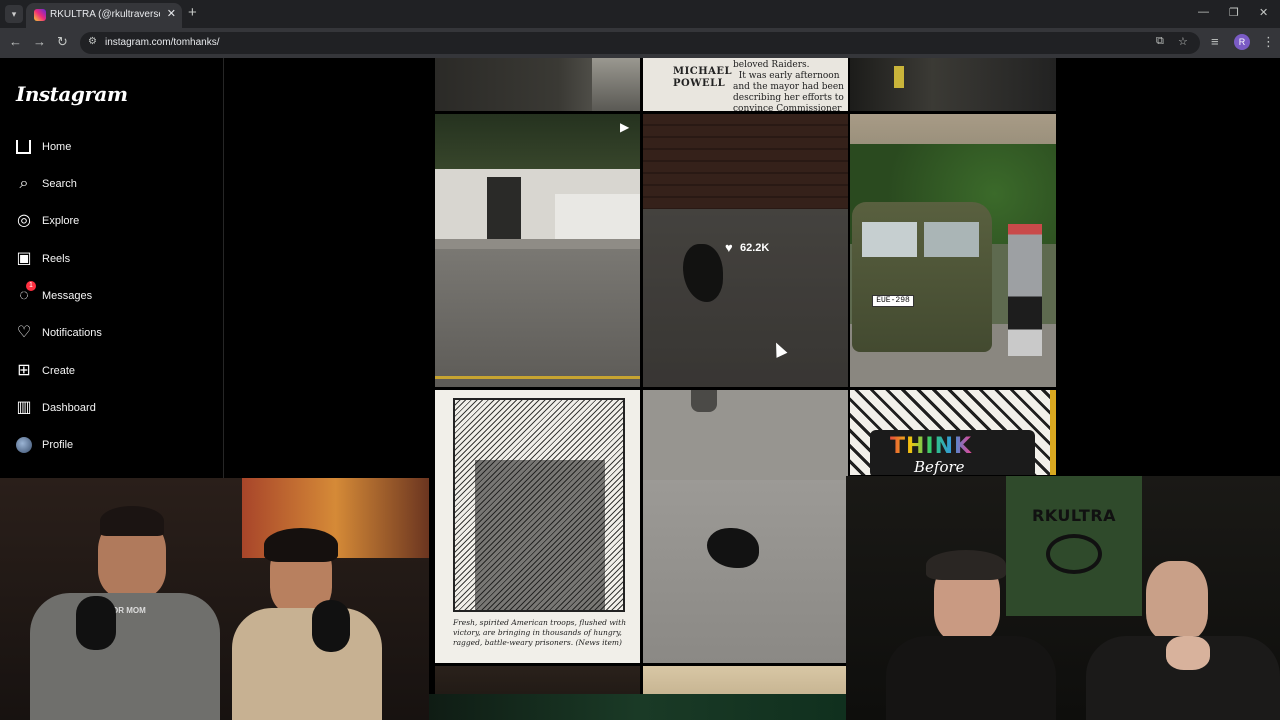  I want to click on sidebar-item-label: Messages, so click(67, 296).